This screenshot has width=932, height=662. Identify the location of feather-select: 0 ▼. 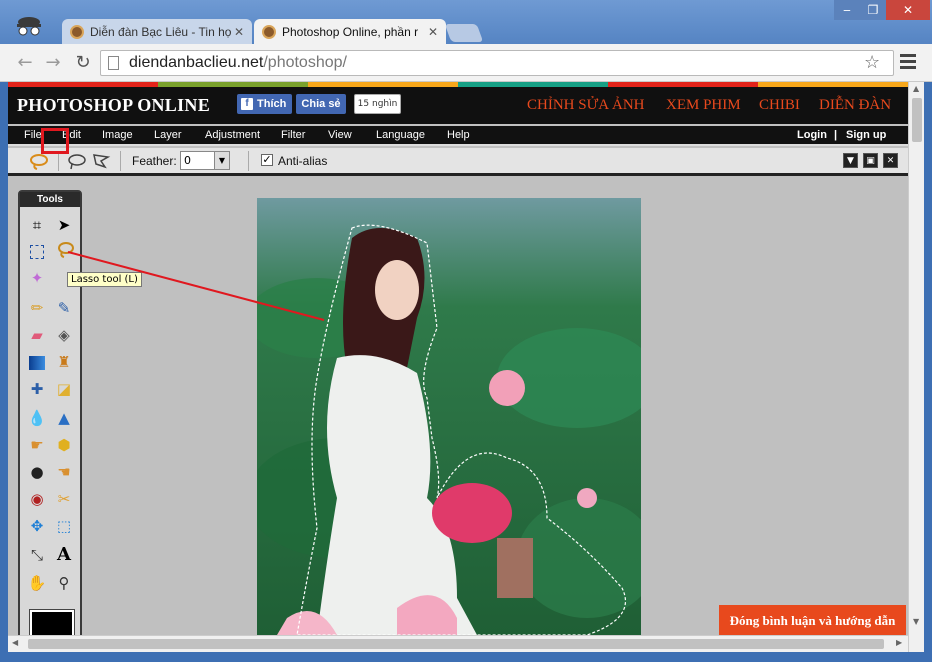
(205, 160).